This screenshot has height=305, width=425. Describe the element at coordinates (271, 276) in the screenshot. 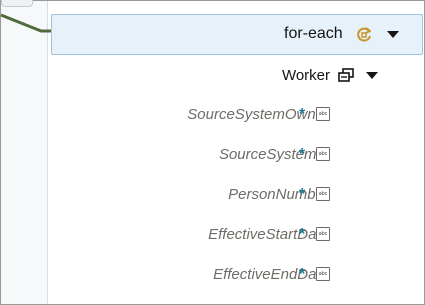

I see `field-effective-end-date: EffectiveEndDate` at that location.